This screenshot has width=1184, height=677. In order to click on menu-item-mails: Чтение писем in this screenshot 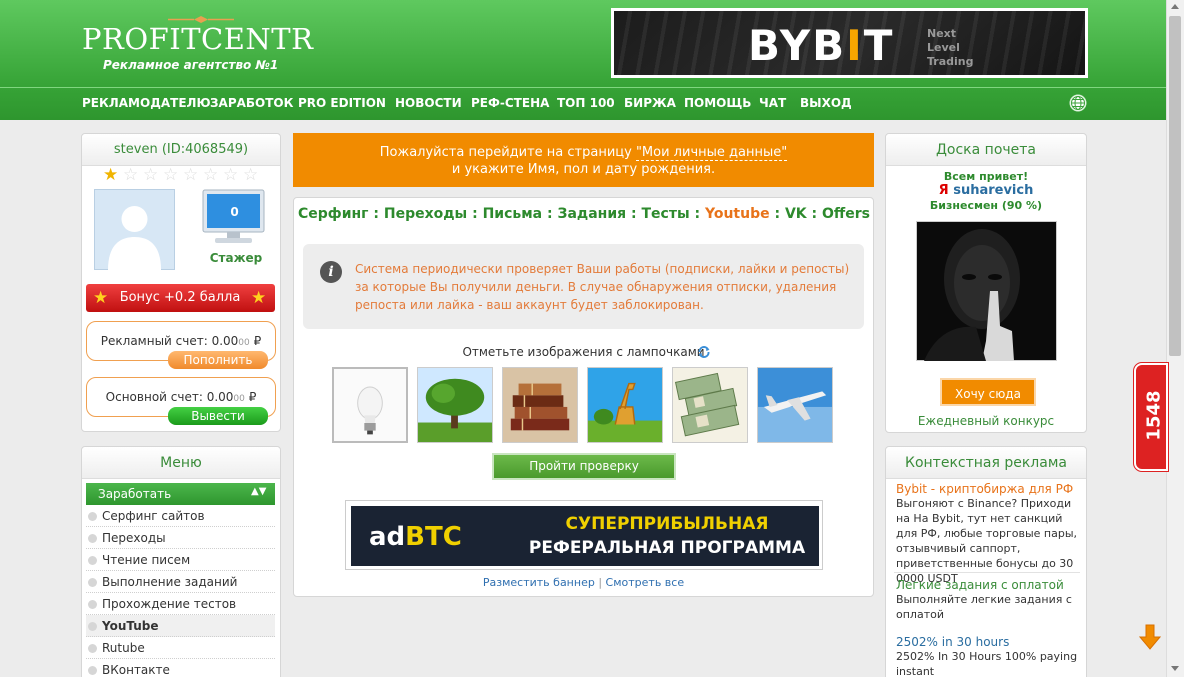, I will do `click(180, 560)`.